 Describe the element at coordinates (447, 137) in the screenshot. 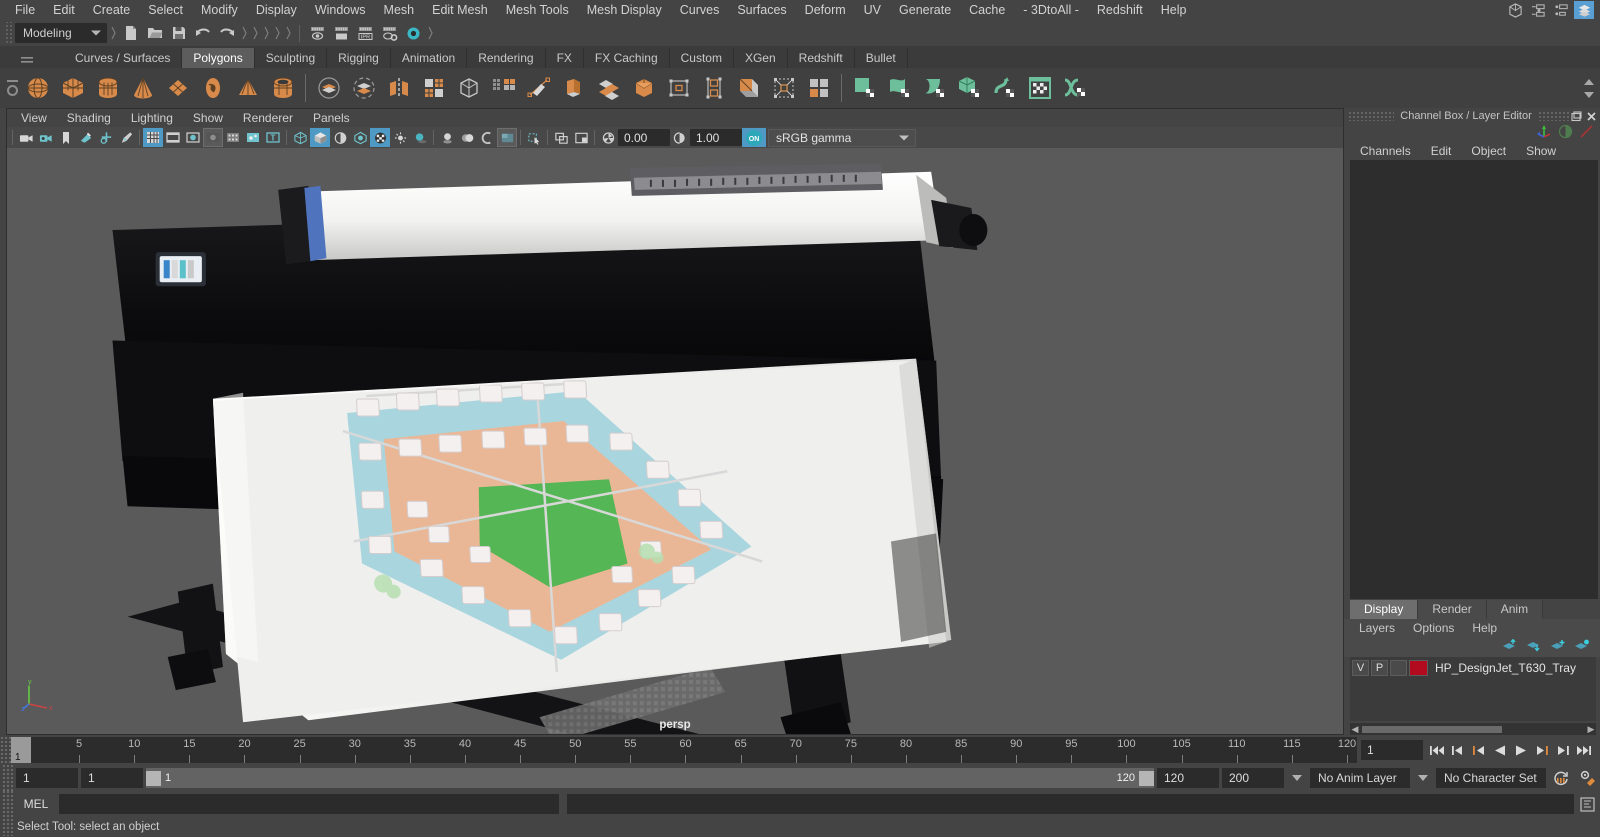

I see `ao-icon` at that location.